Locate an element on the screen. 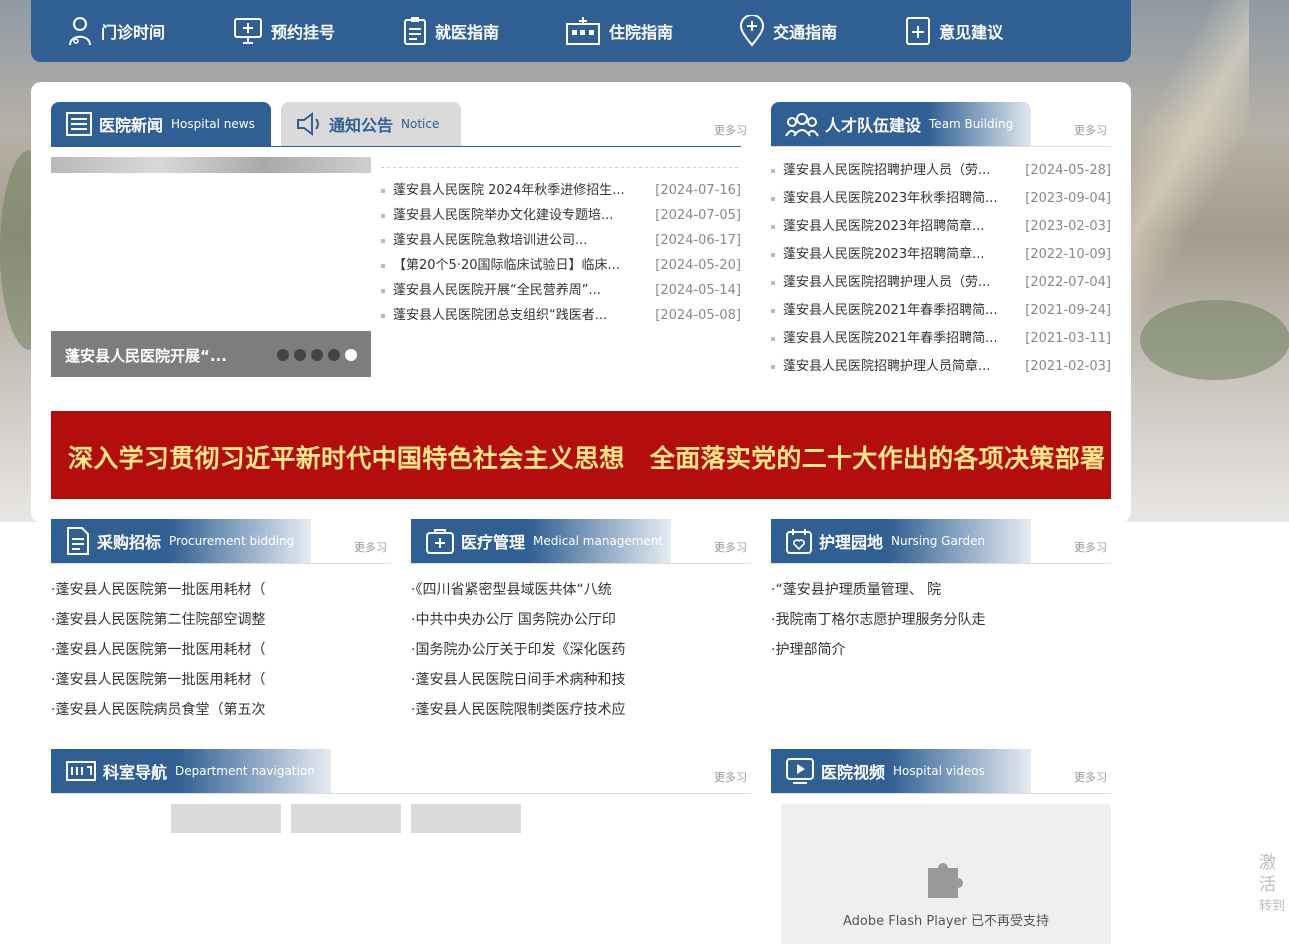  hospital-icon is located at coordinates (583, 31).